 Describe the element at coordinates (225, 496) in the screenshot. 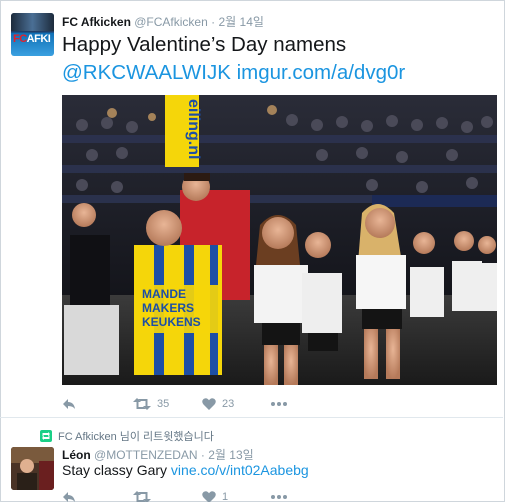

I see `like-count: 1` at that location.